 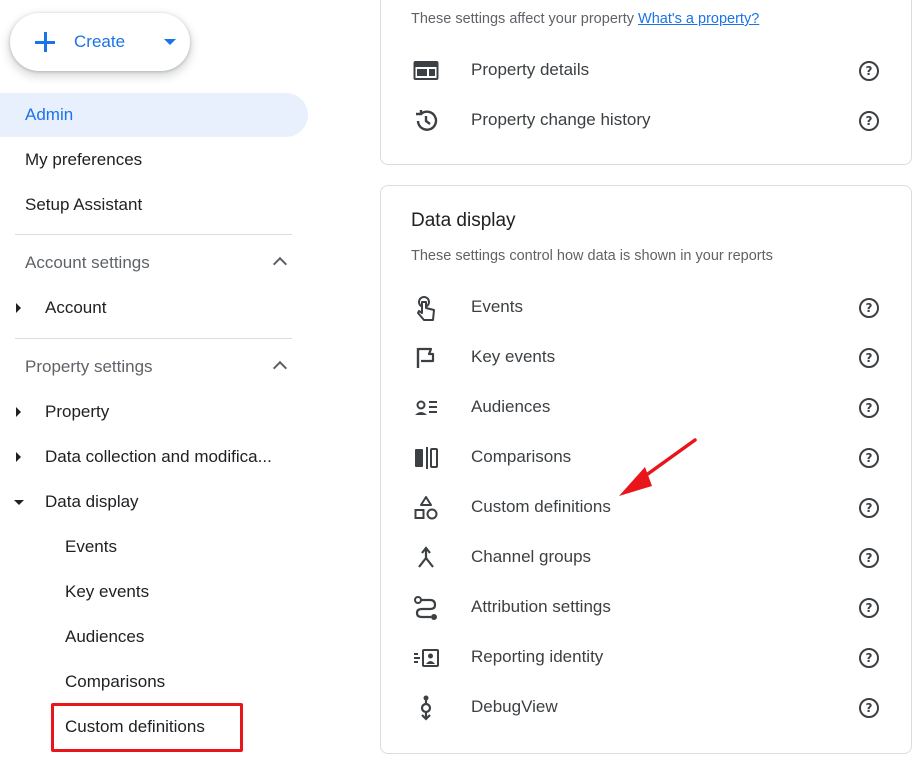 I want to click on create-label: Create, so click(x=100, y=41).